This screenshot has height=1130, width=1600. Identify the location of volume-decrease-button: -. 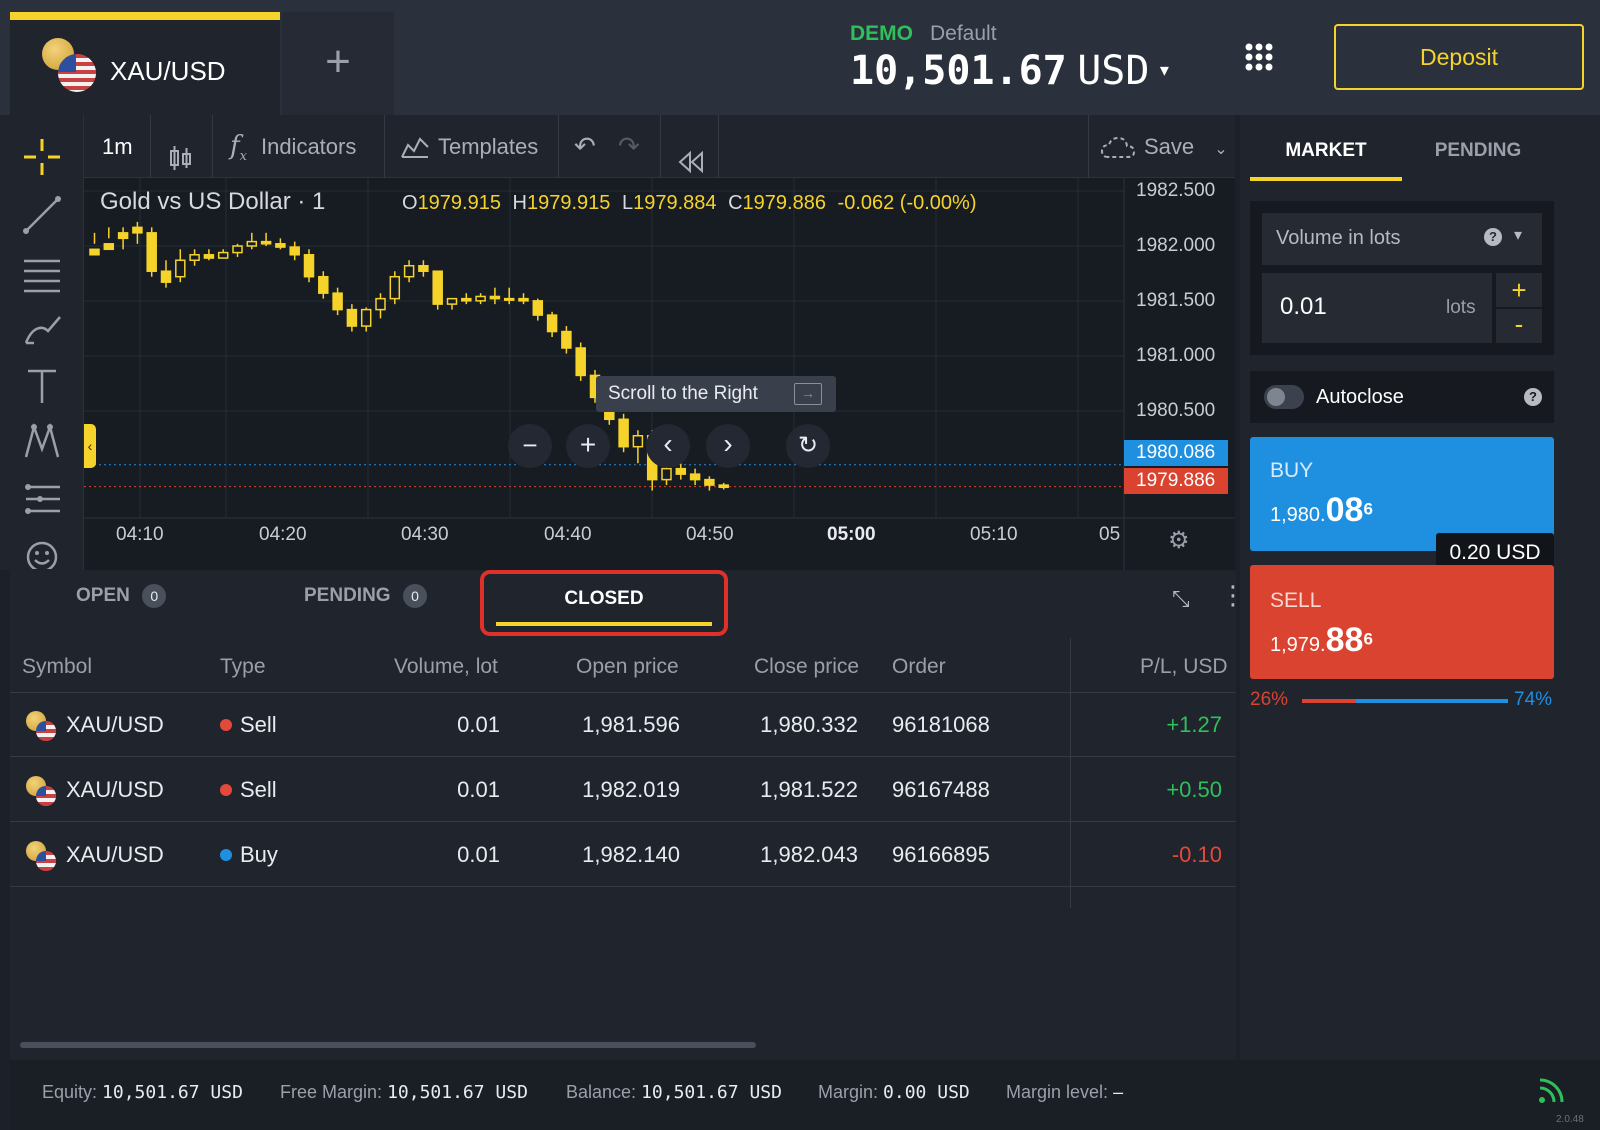
(1519, 326).